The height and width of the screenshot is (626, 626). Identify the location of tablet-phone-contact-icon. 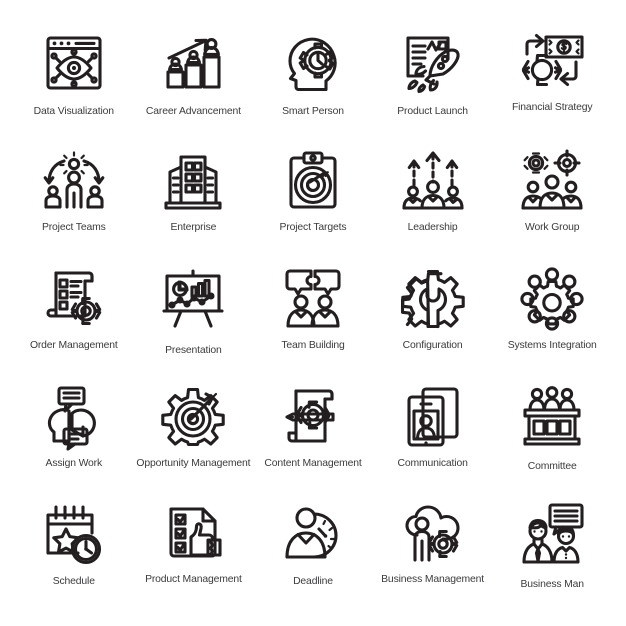
(433, 417).